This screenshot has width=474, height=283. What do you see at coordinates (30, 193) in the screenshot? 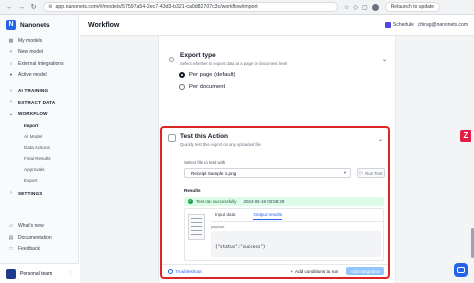
I see `sidebar-section-label: SETTINGS` at bounding box center [30, 193].